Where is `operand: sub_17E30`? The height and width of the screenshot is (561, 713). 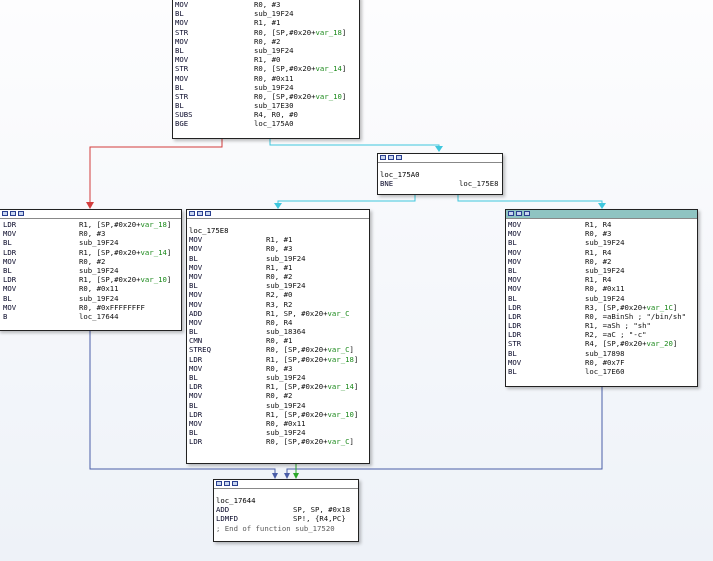 operand: sub_17E30 is located at coordinates (274, 105).